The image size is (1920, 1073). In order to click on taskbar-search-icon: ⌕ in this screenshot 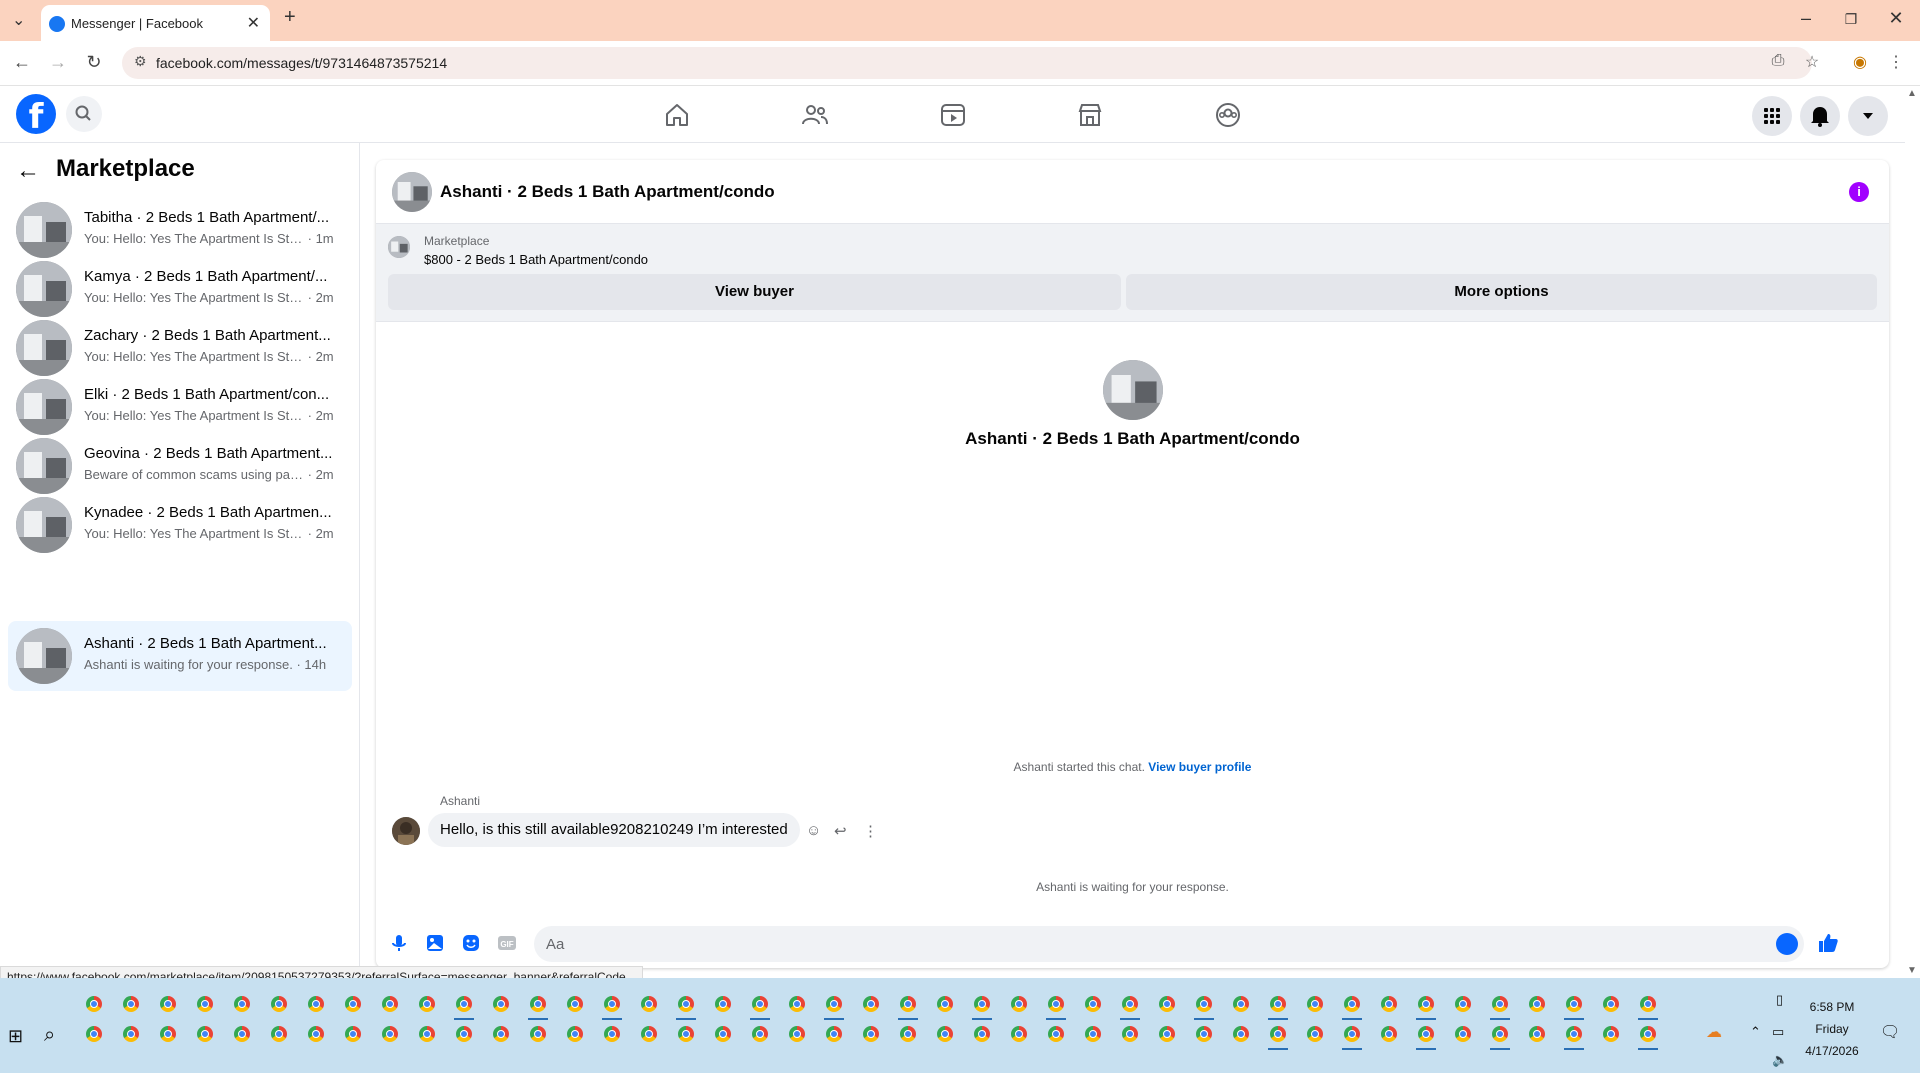, I will do `click(49, 1035)`.